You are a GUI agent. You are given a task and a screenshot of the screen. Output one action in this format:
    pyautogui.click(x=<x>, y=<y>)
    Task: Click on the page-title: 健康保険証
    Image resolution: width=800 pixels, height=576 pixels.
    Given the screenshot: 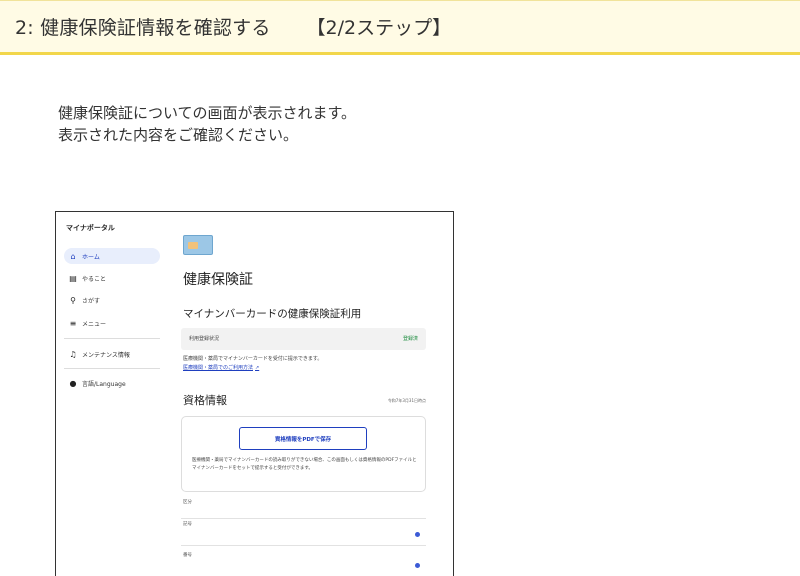 What is the action you would take?
    pyautogui.click(x=218, y=280)
    